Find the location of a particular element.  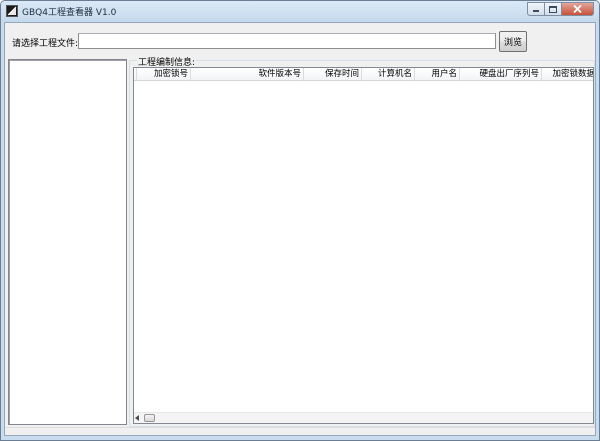

app-icon is located at coordinates (12, 11).